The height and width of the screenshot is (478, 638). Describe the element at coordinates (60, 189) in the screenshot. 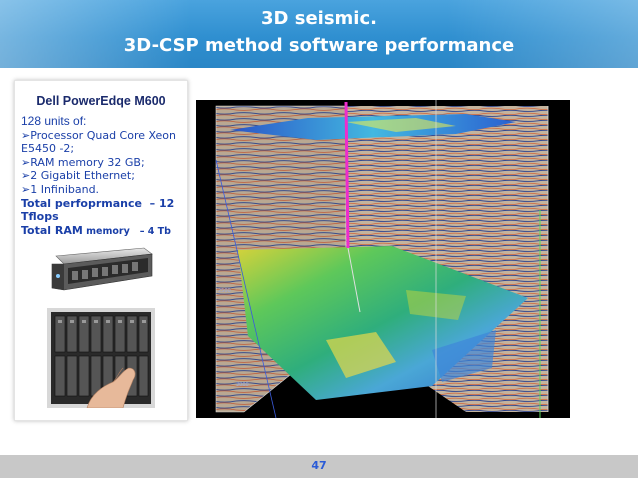

I see `spec-line: ➢1 Infiniband.` at that location.